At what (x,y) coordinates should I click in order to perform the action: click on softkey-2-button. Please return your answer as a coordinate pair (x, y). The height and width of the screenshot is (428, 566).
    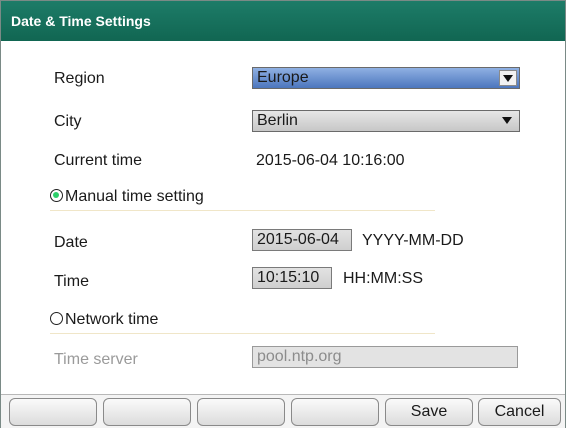
    Looking at the image, I should click on (147, 412).